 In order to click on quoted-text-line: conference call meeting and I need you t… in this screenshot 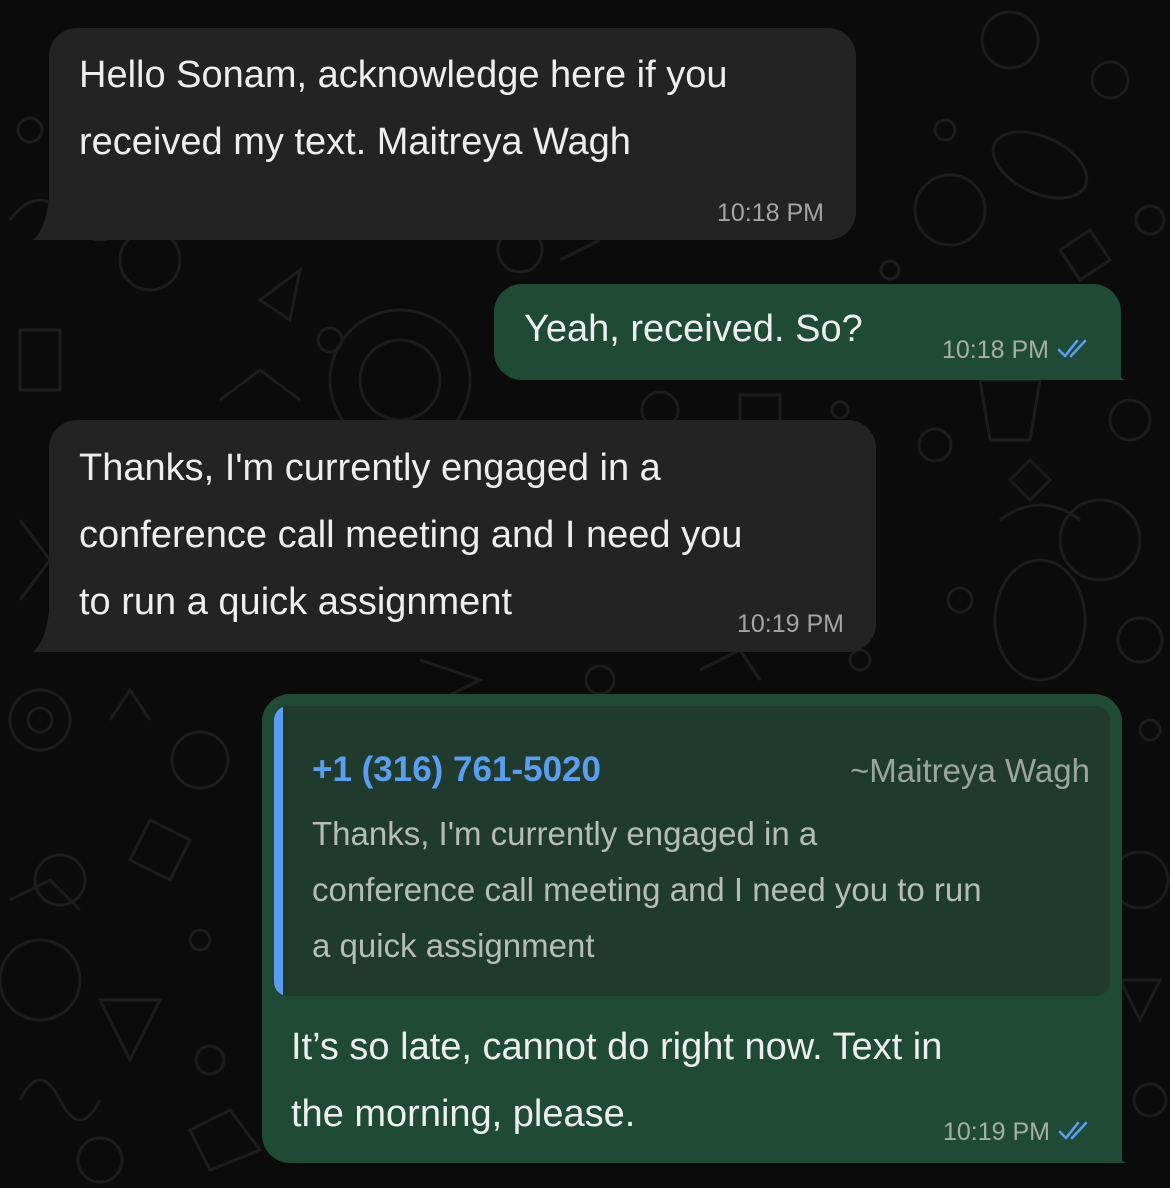, I will do `click(647, 889)`.